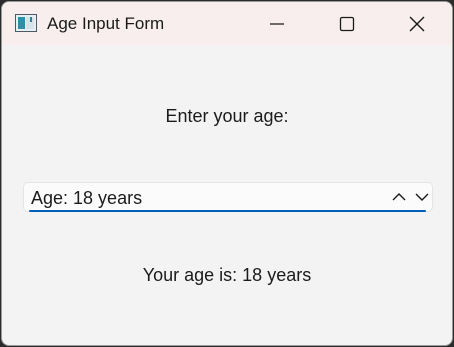  What do you see at coordinates (227, 211) in the screenshot?
I see `focus-underline` at bounding box center [227, 211].